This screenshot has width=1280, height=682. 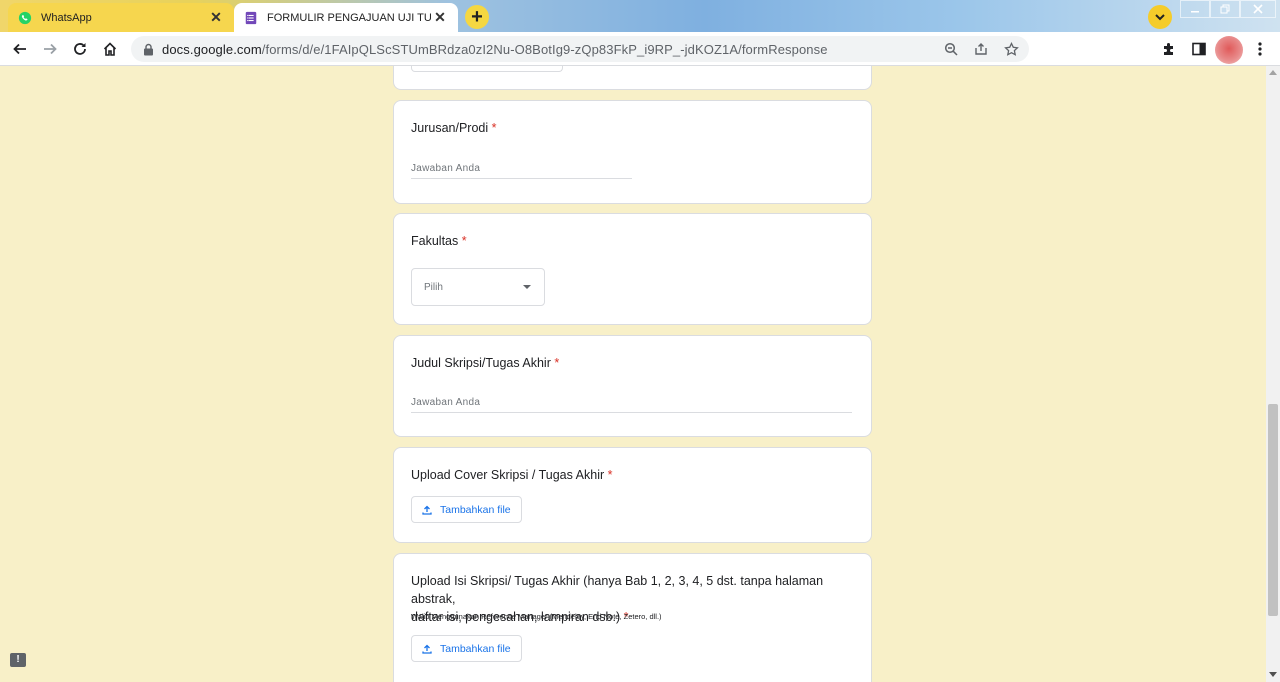 What do you see at coordinates (632, 269) in the screenshot?
I see `question-card-fakultas: Fakultas * Pilih` at bounding box center [632, 269].